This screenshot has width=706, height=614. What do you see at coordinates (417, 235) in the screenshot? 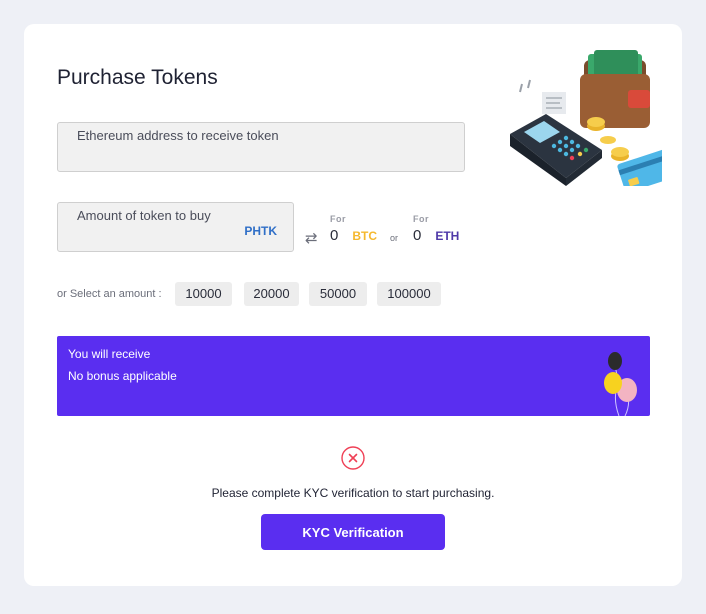
I see `eth-amount: 0` at bounding box center [417, 235].